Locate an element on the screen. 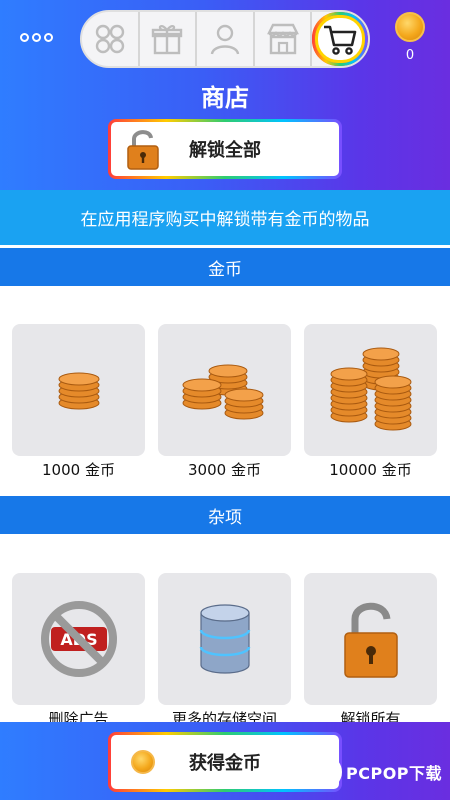 Image resolution: width=450 pixels, height=800 pixels. tab-store is located at coordinates (284, 39).